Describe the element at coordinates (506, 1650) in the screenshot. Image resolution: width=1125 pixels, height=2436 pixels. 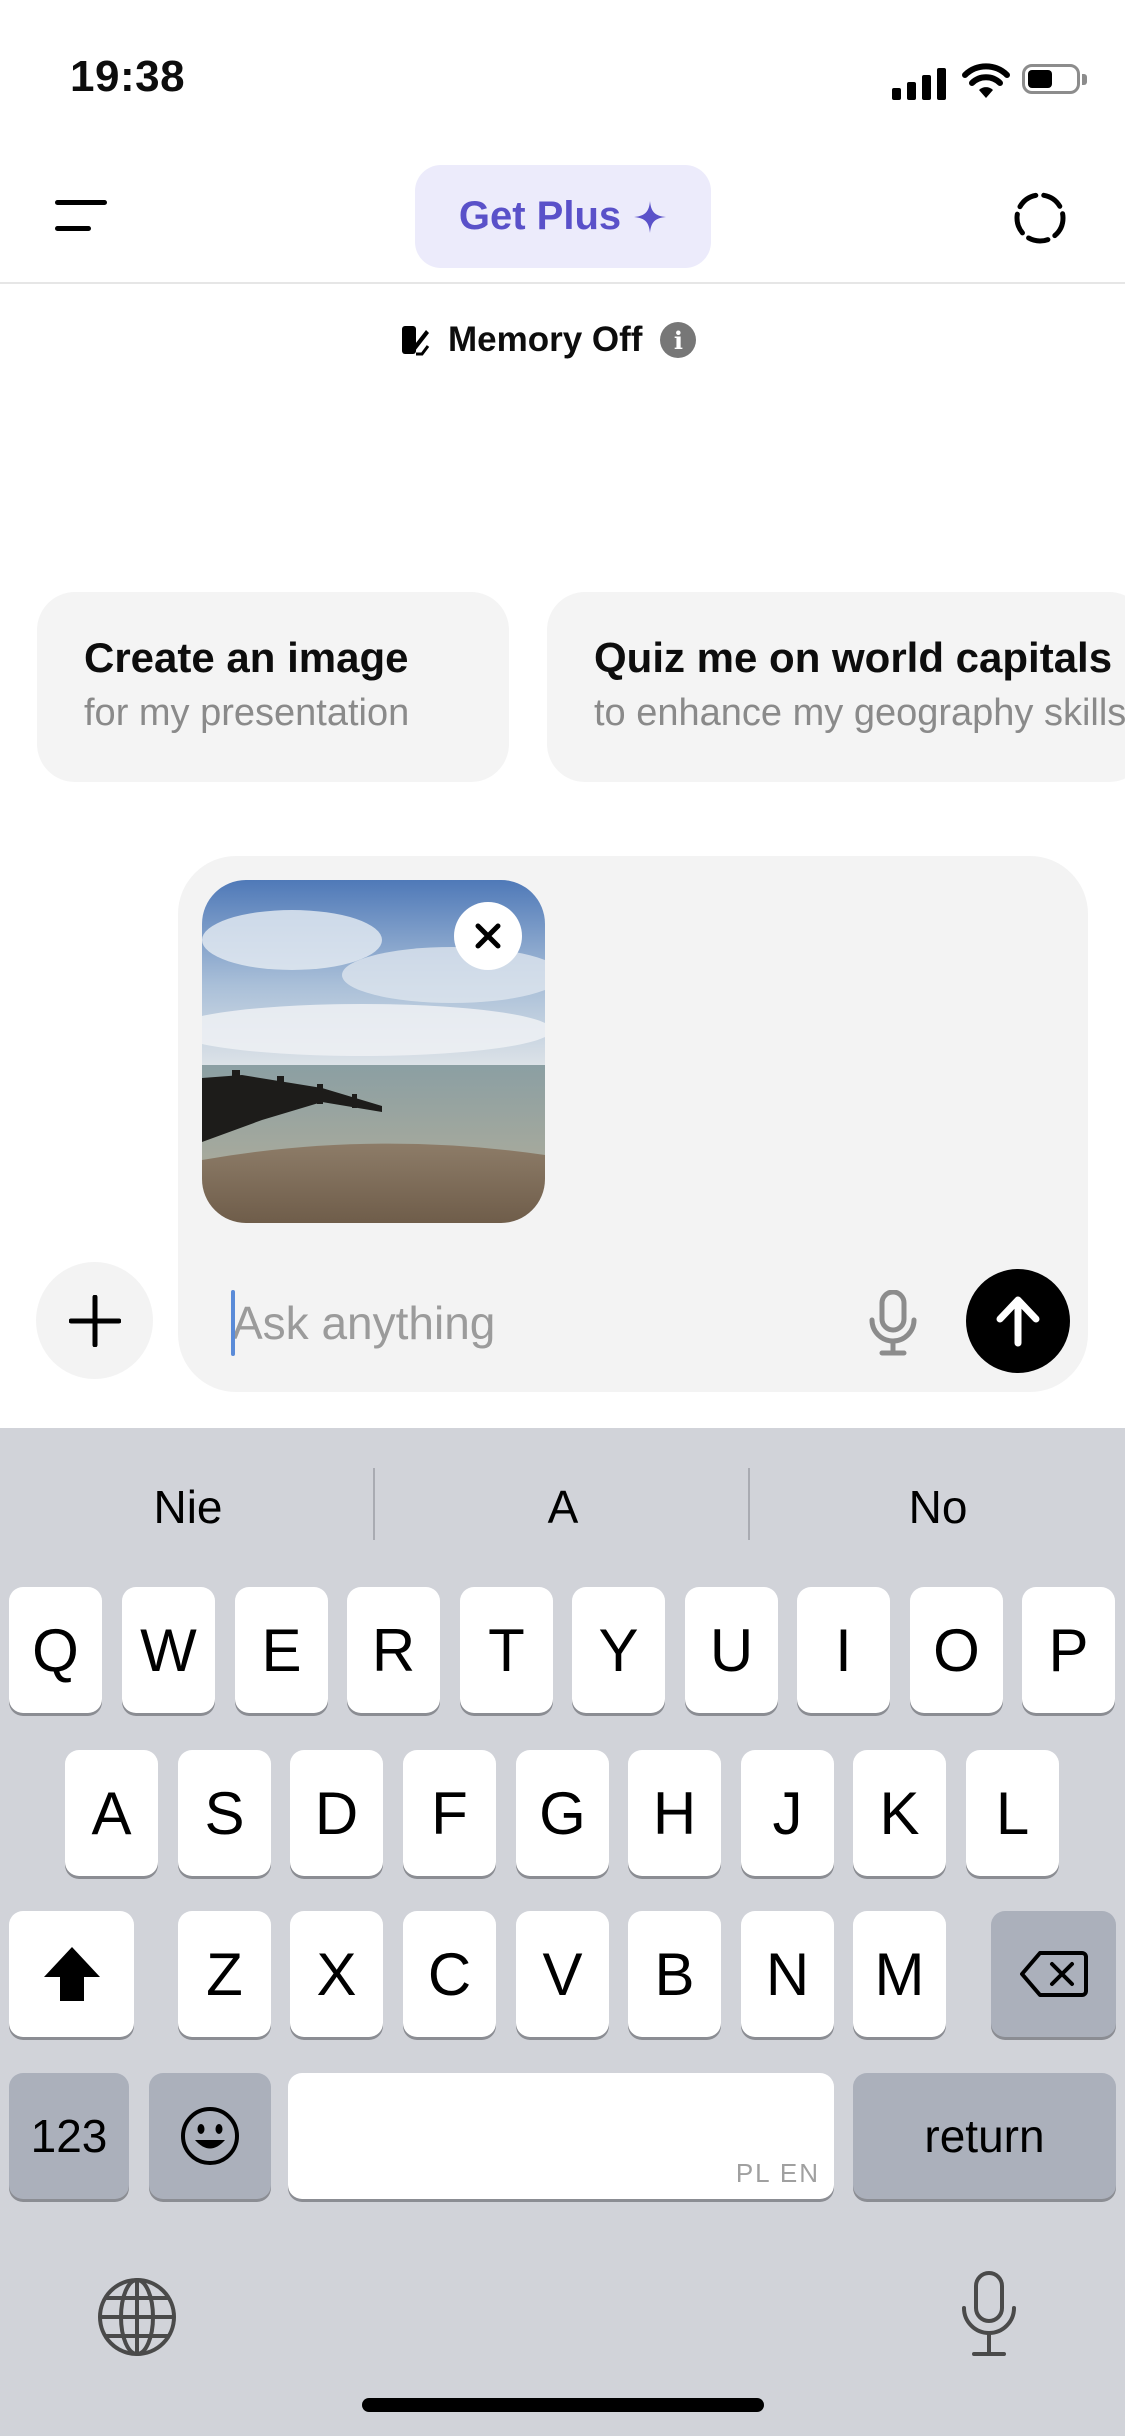
I see `key-t: T` at that location.